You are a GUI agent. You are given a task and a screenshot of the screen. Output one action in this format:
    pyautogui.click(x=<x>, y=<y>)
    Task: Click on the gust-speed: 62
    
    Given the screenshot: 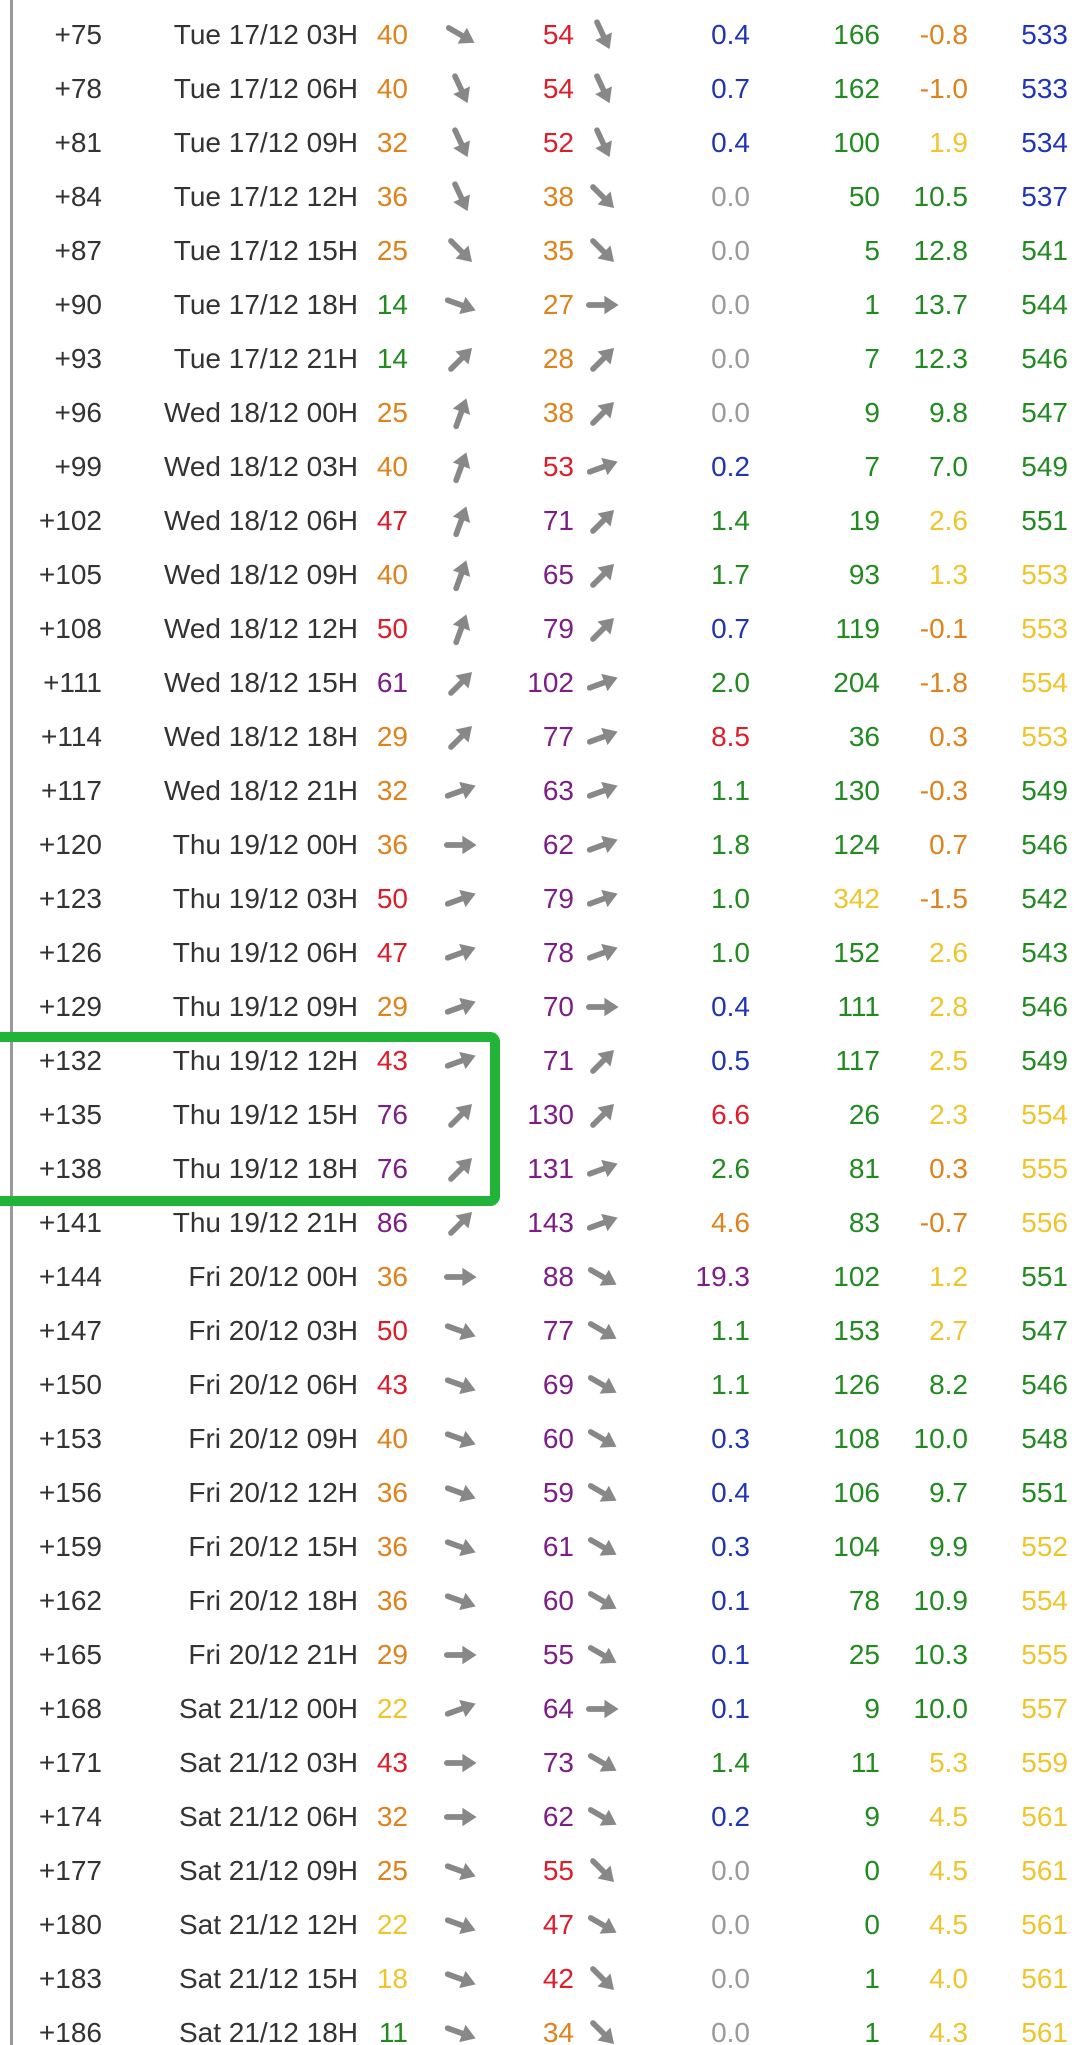 What is the action you would take?
    pyautogui.click(x=558, y=844)
    